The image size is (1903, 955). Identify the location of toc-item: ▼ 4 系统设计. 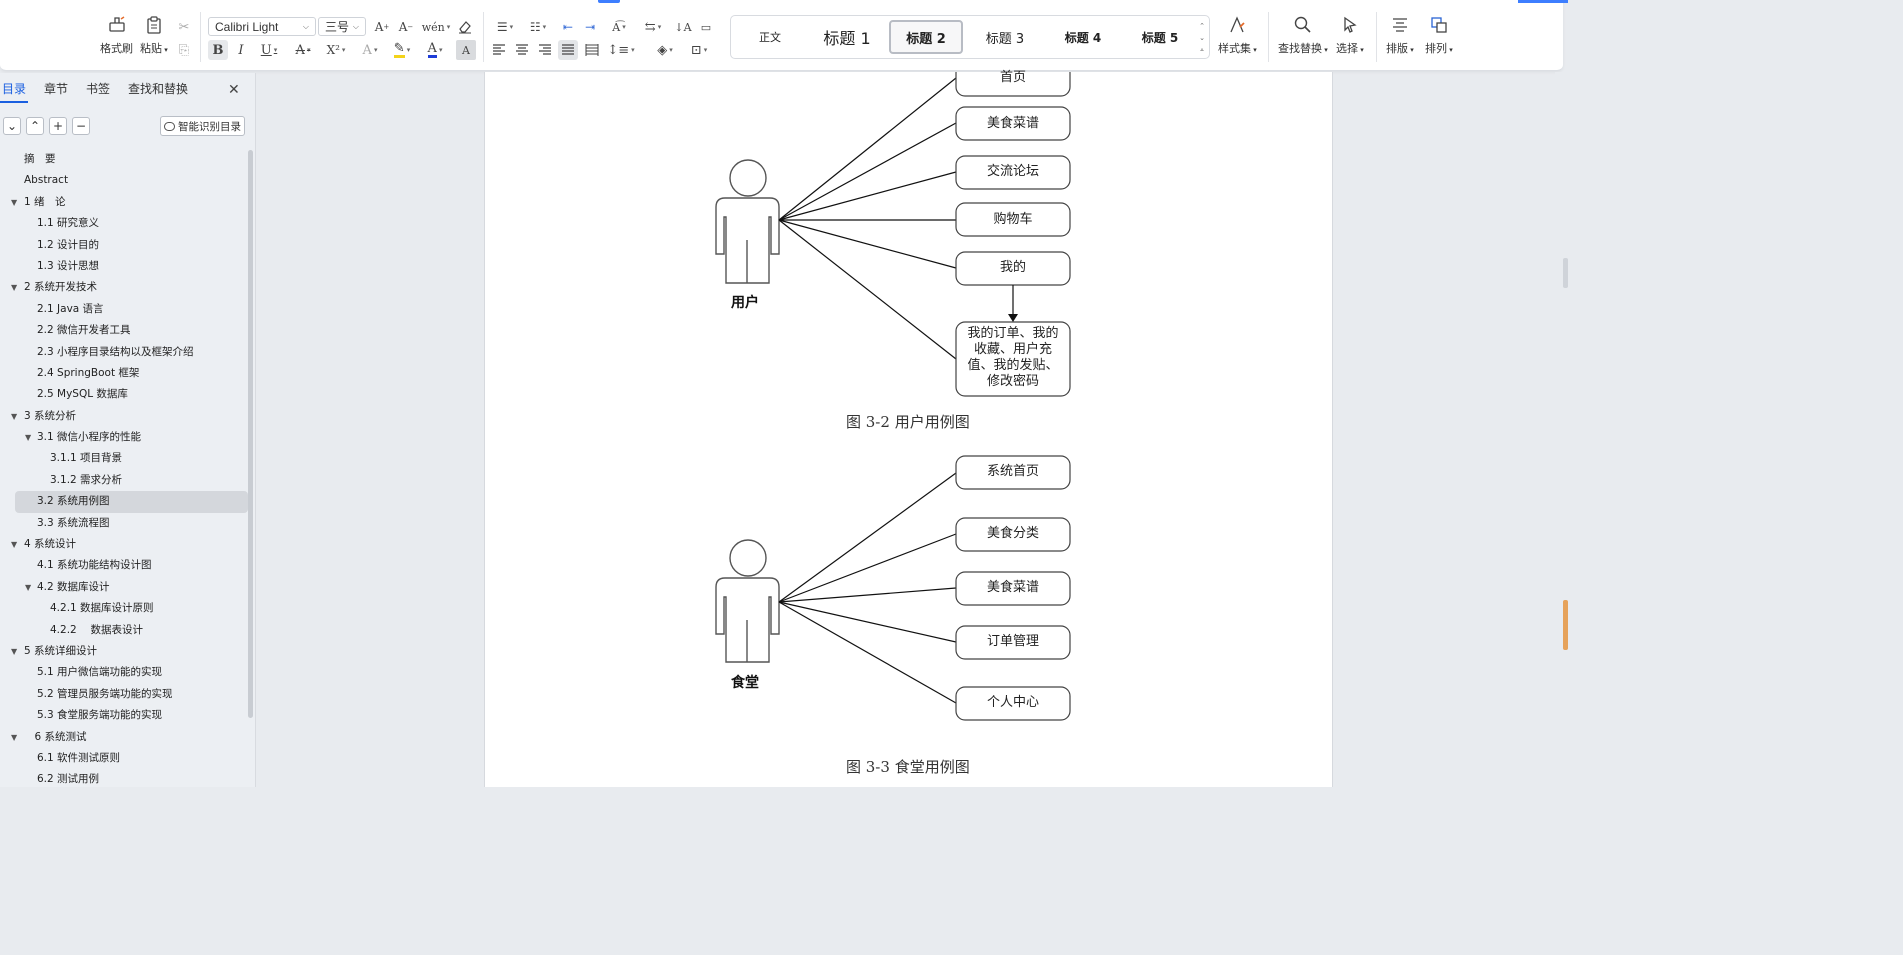
(124, 544).